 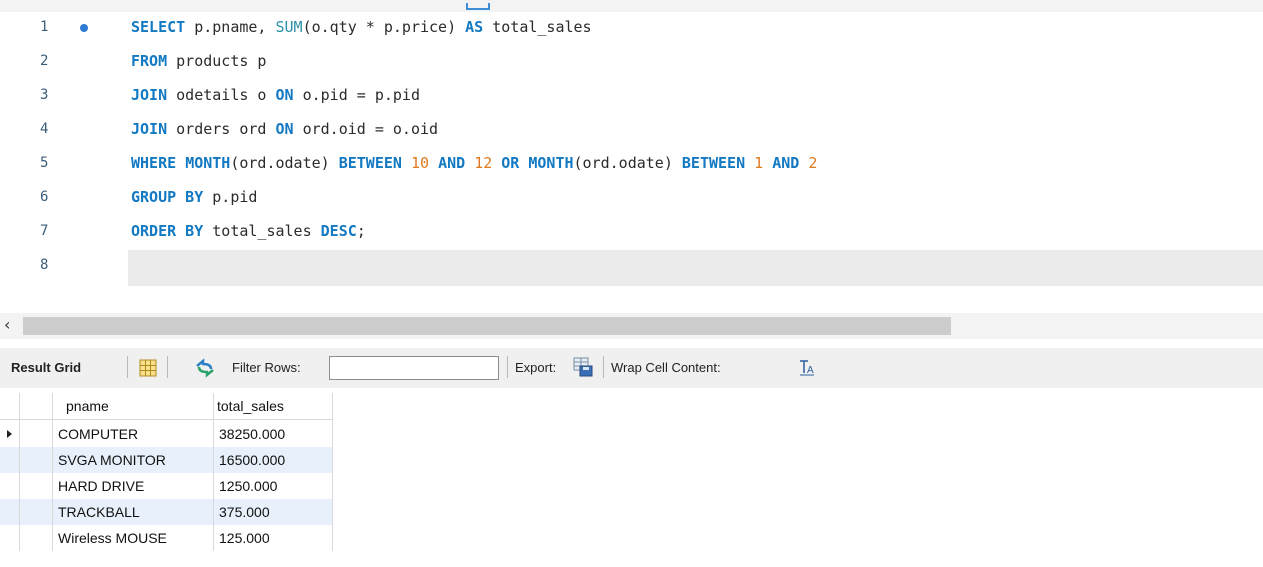 What do you see at coordinates (205, 368) in the screenshot?
I see `refresh-icon` at bounding box center [205, 368].